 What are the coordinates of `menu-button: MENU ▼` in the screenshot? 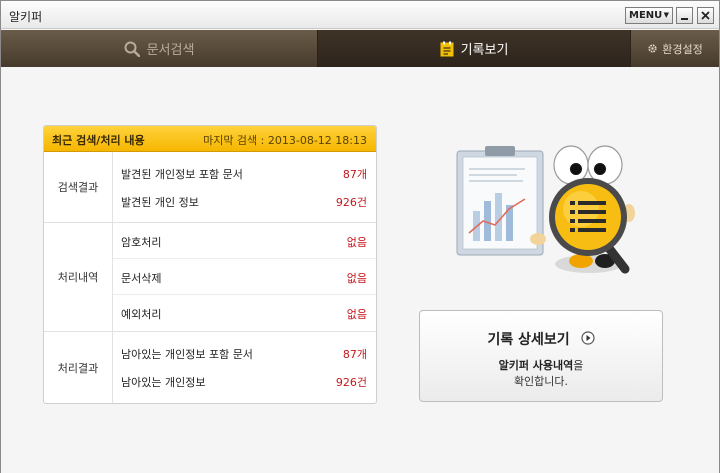 It's located at (649, 15).